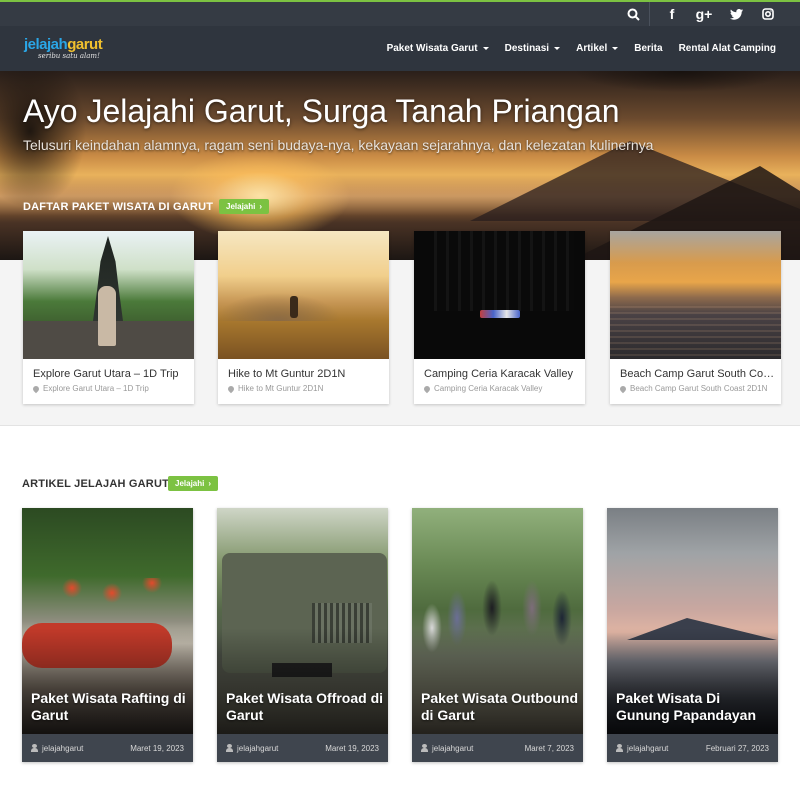 This screenshot has width=800, height=800. I want to click on nav-item-paket-wisata: Paket Wisata Garut, so click(438, 48).